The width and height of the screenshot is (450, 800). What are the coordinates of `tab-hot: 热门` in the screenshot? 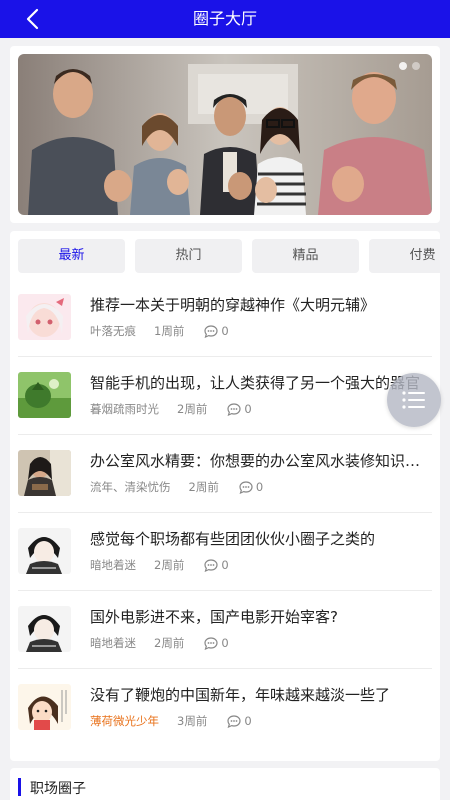 It's located at (188, 256).